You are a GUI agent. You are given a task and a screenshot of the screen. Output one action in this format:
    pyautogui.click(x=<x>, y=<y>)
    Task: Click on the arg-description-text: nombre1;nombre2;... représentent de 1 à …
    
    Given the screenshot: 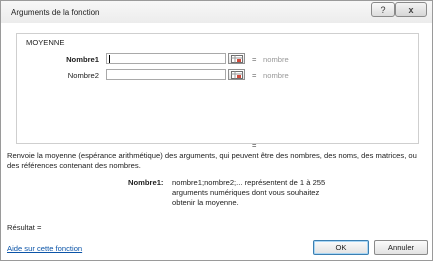 What is the action you would take?
    pyautogui.click(x=249, y=192)
    